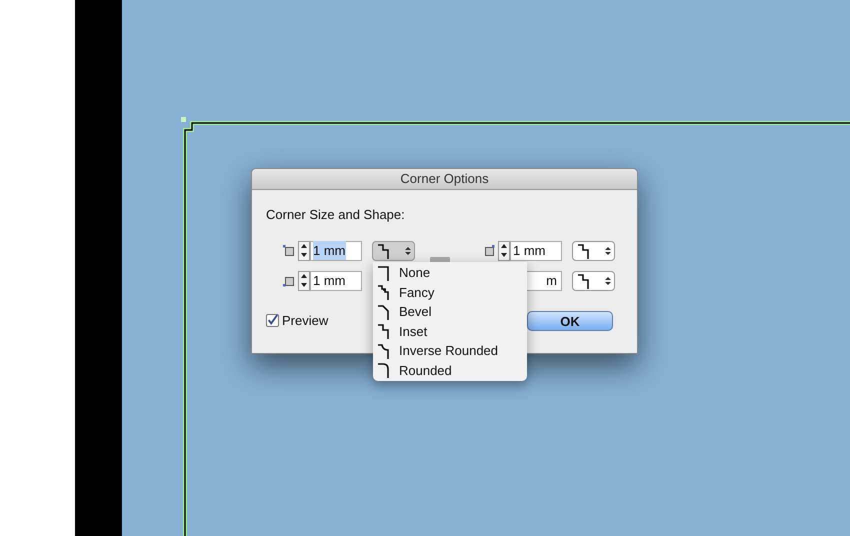 The width and height of the screenshot is (850, 536). What do you see at coordinates (336, 215) in the screenshot?
I see `section-heading: Corner Size and Shape:` at bounding box center [336, 215].